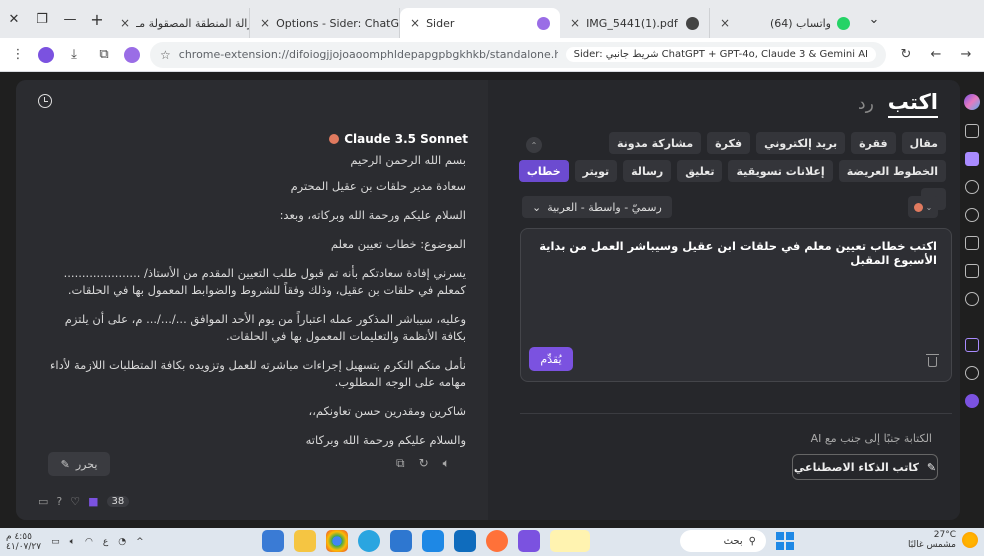 Image resolution: width=984 pixels, height=556 pixels. I want to click on taskbar-search: بحث ⚲, so click(723, 541).